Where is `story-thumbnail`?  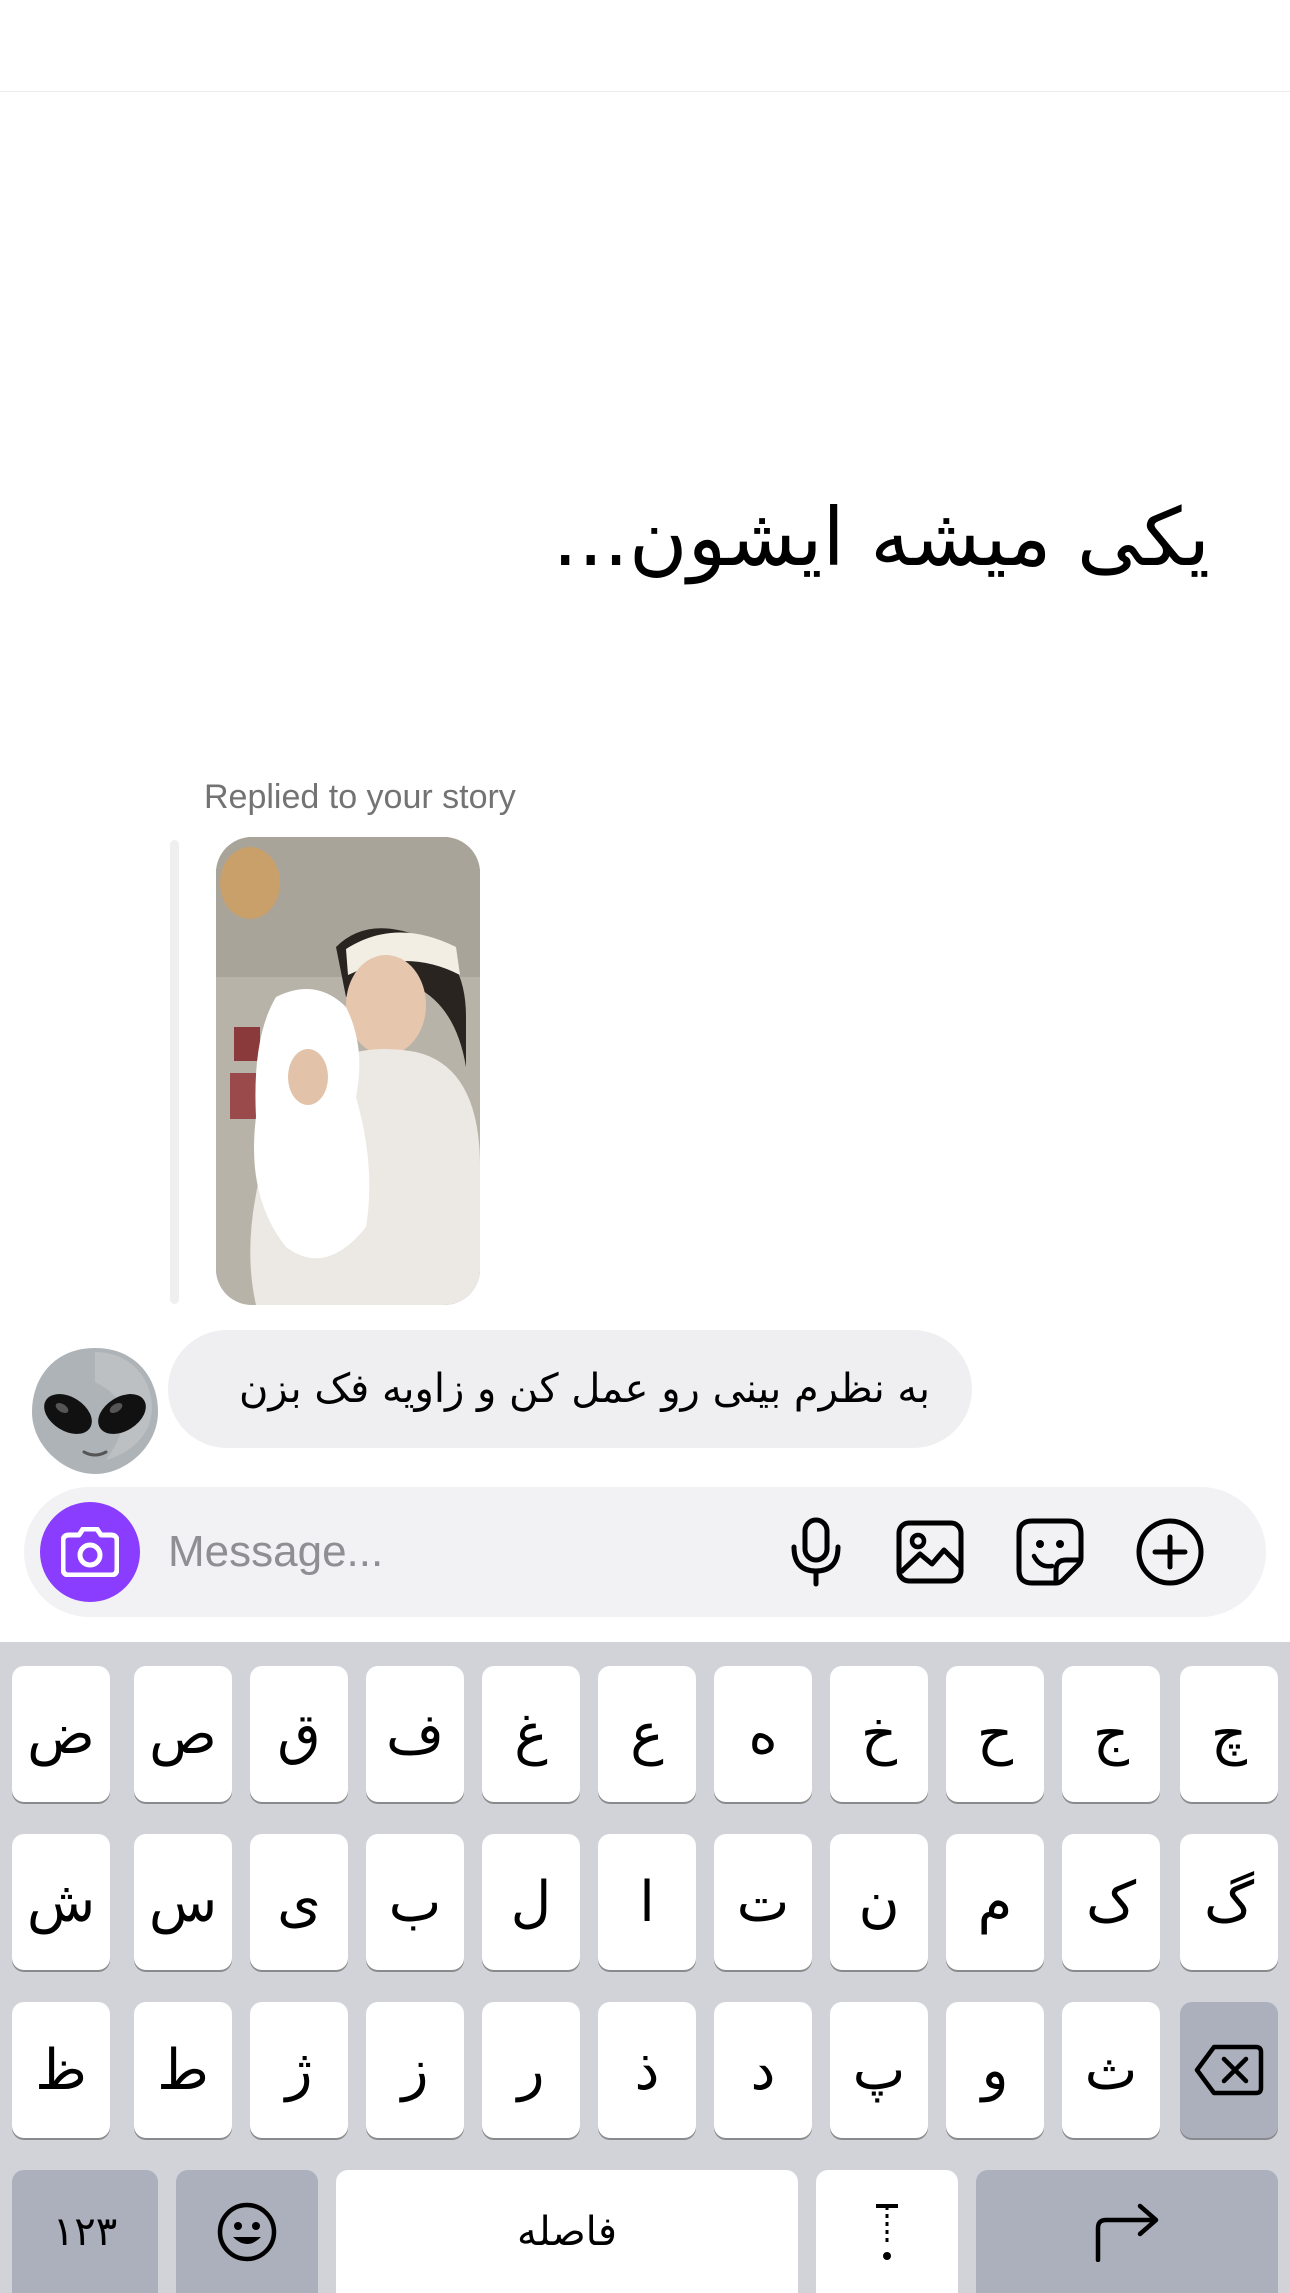
story-thumbnail is located at coordinates (348, 1071).